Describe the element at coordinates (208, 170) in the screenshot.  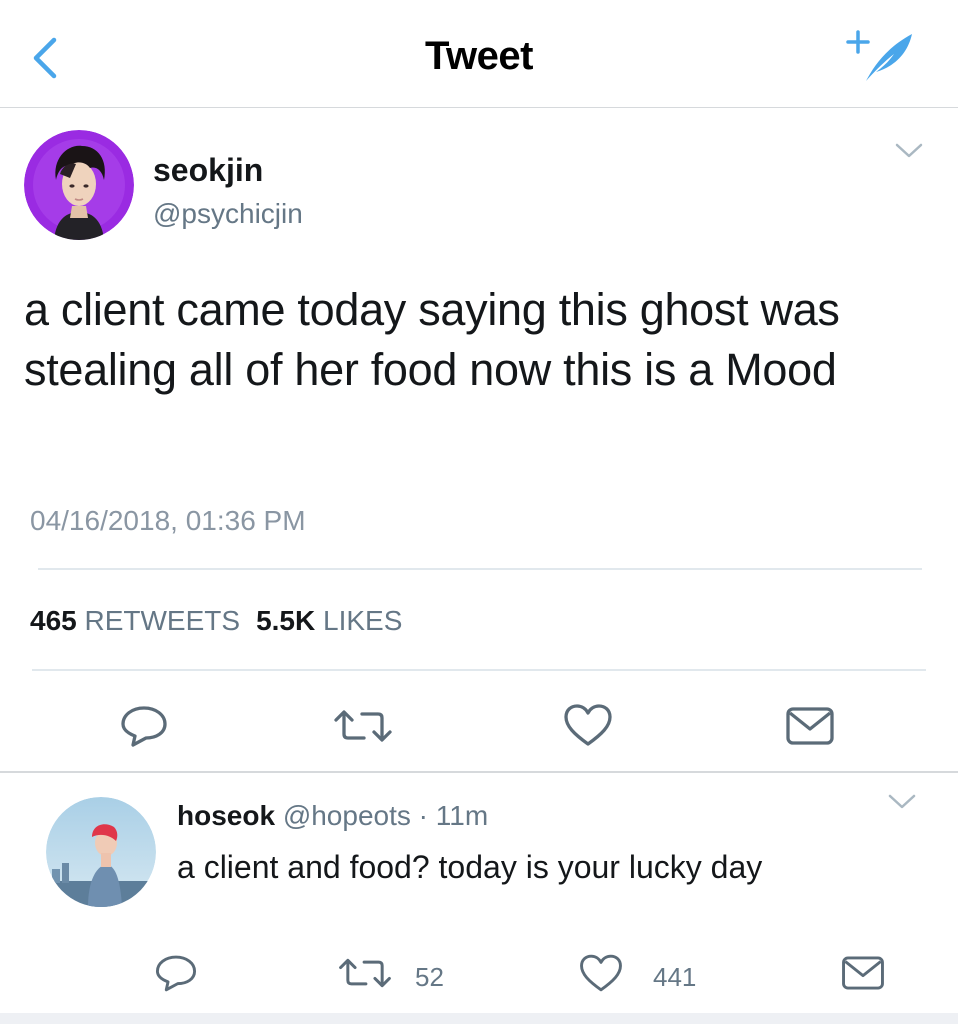
I see `author-display-name: seokjin` at that location.